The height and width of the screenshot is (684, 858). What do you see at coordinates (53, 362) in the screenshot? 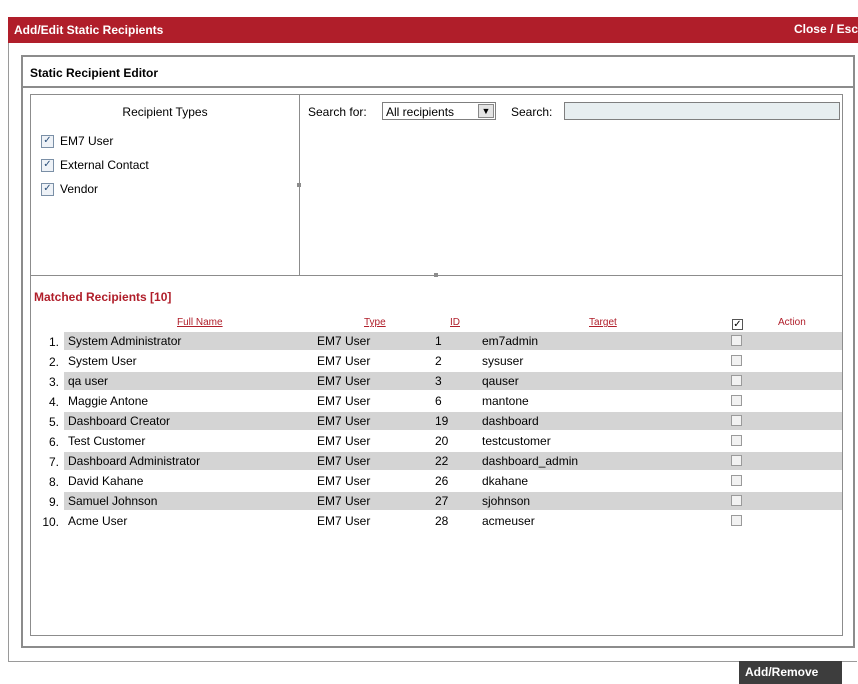
I see `row-number: 2.` at bounding box center [53, 362].